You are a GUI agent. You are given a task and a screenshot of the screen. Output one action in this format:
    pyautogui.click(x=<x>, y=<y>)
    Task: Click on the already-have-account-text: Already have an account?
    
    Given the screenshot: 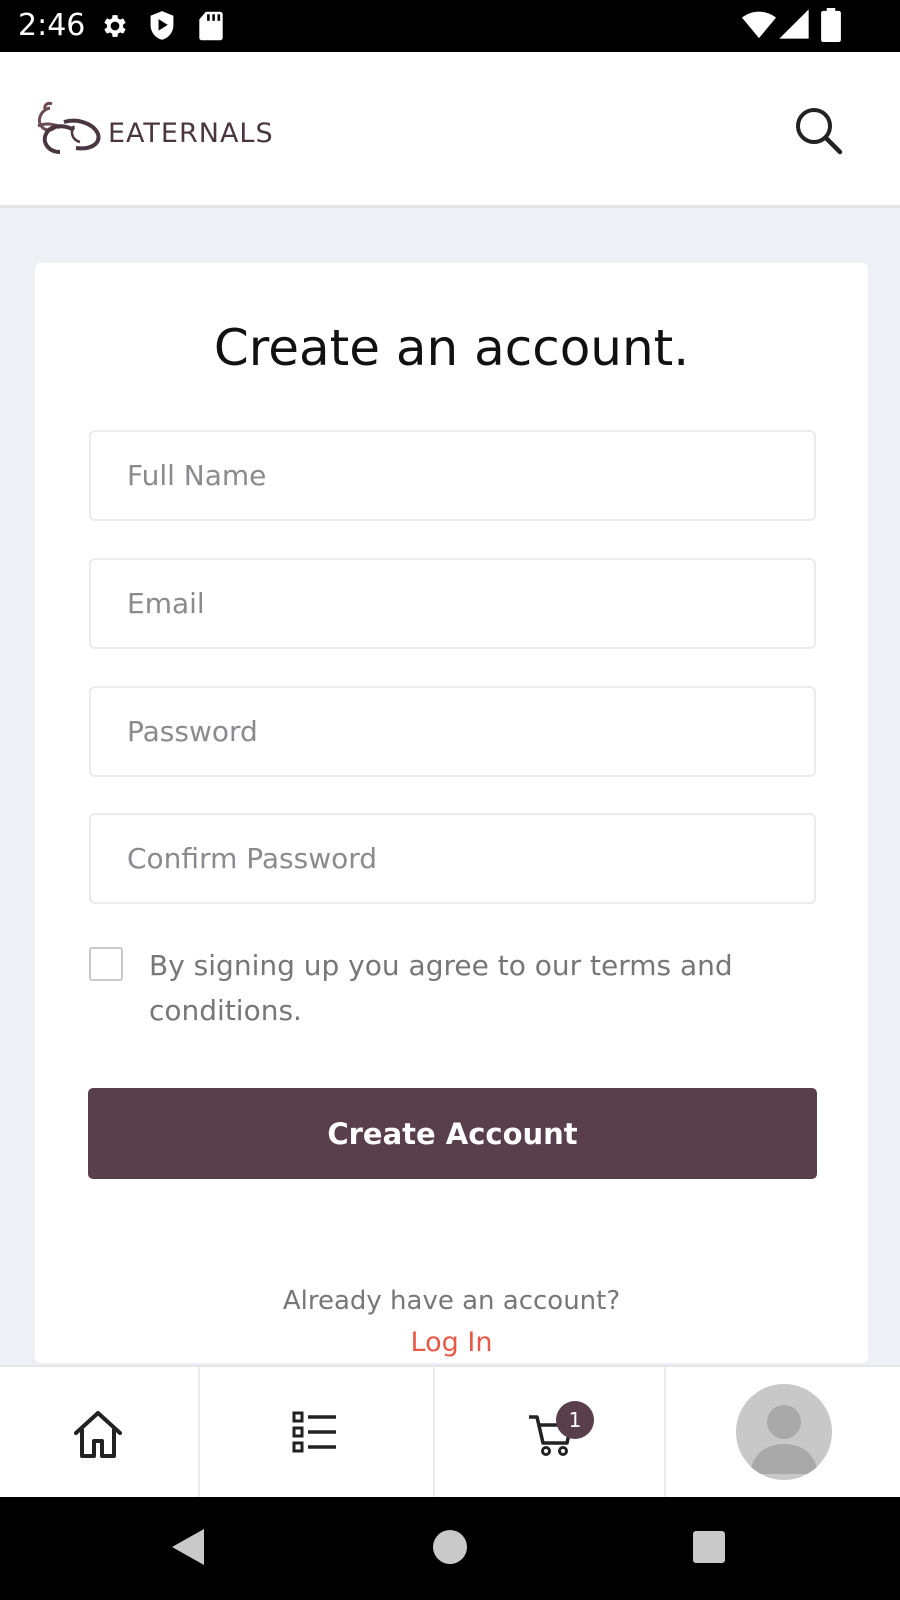 What is the action you would take?
    pyautogui.click(x=451, y=1301)
    